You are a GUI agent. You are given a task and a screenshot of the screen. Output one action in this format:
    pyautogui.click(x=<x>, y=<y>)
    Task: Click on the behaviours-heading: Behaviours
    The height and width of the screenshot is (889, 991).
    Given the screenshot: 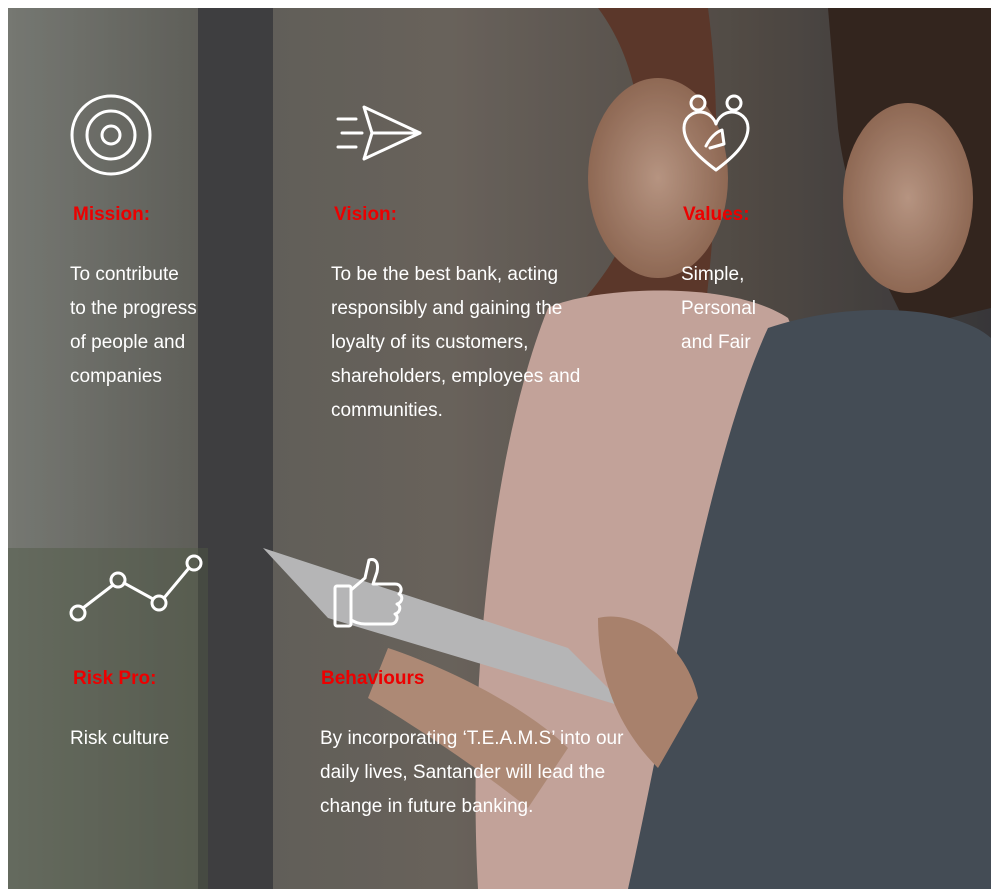 What is the action you would take?
    pyautogui.click(x=373, y=678)
    